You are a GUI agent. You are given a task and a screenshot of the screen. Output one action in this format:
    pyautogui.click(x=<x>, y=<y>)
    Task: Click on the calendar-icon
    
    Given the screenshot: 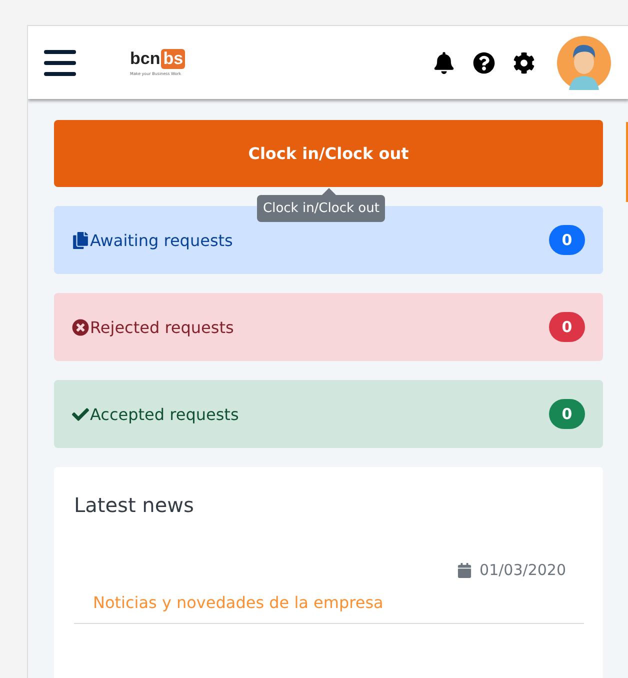 What is the action you would take?
    pyautogui.click(x=464, y=570)
    